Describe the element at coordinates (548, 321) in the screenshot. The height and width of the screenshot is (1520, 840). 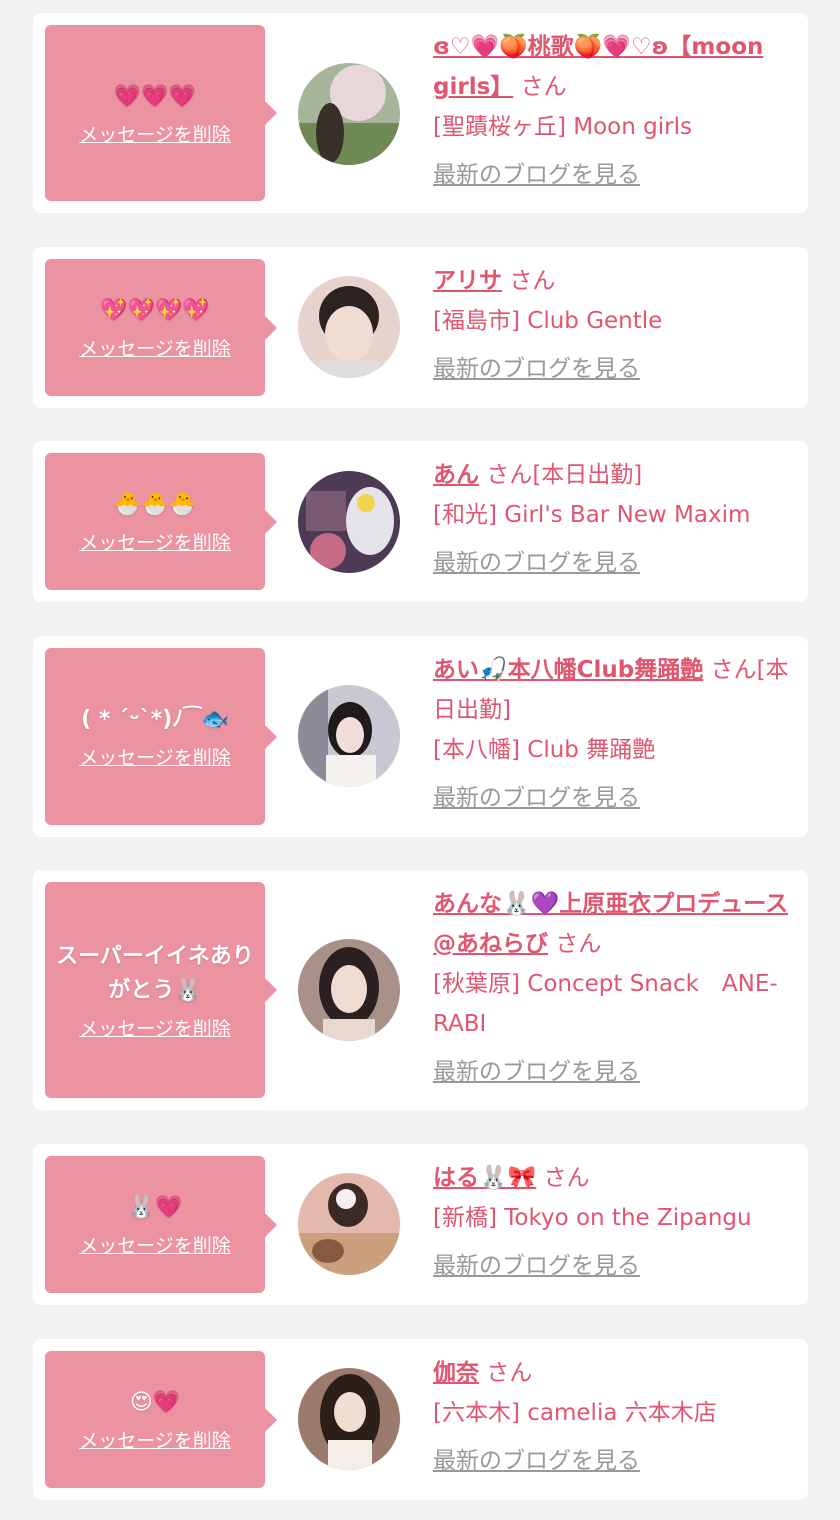
I see `shop-name: [福島市] Club Gentle` at that location.